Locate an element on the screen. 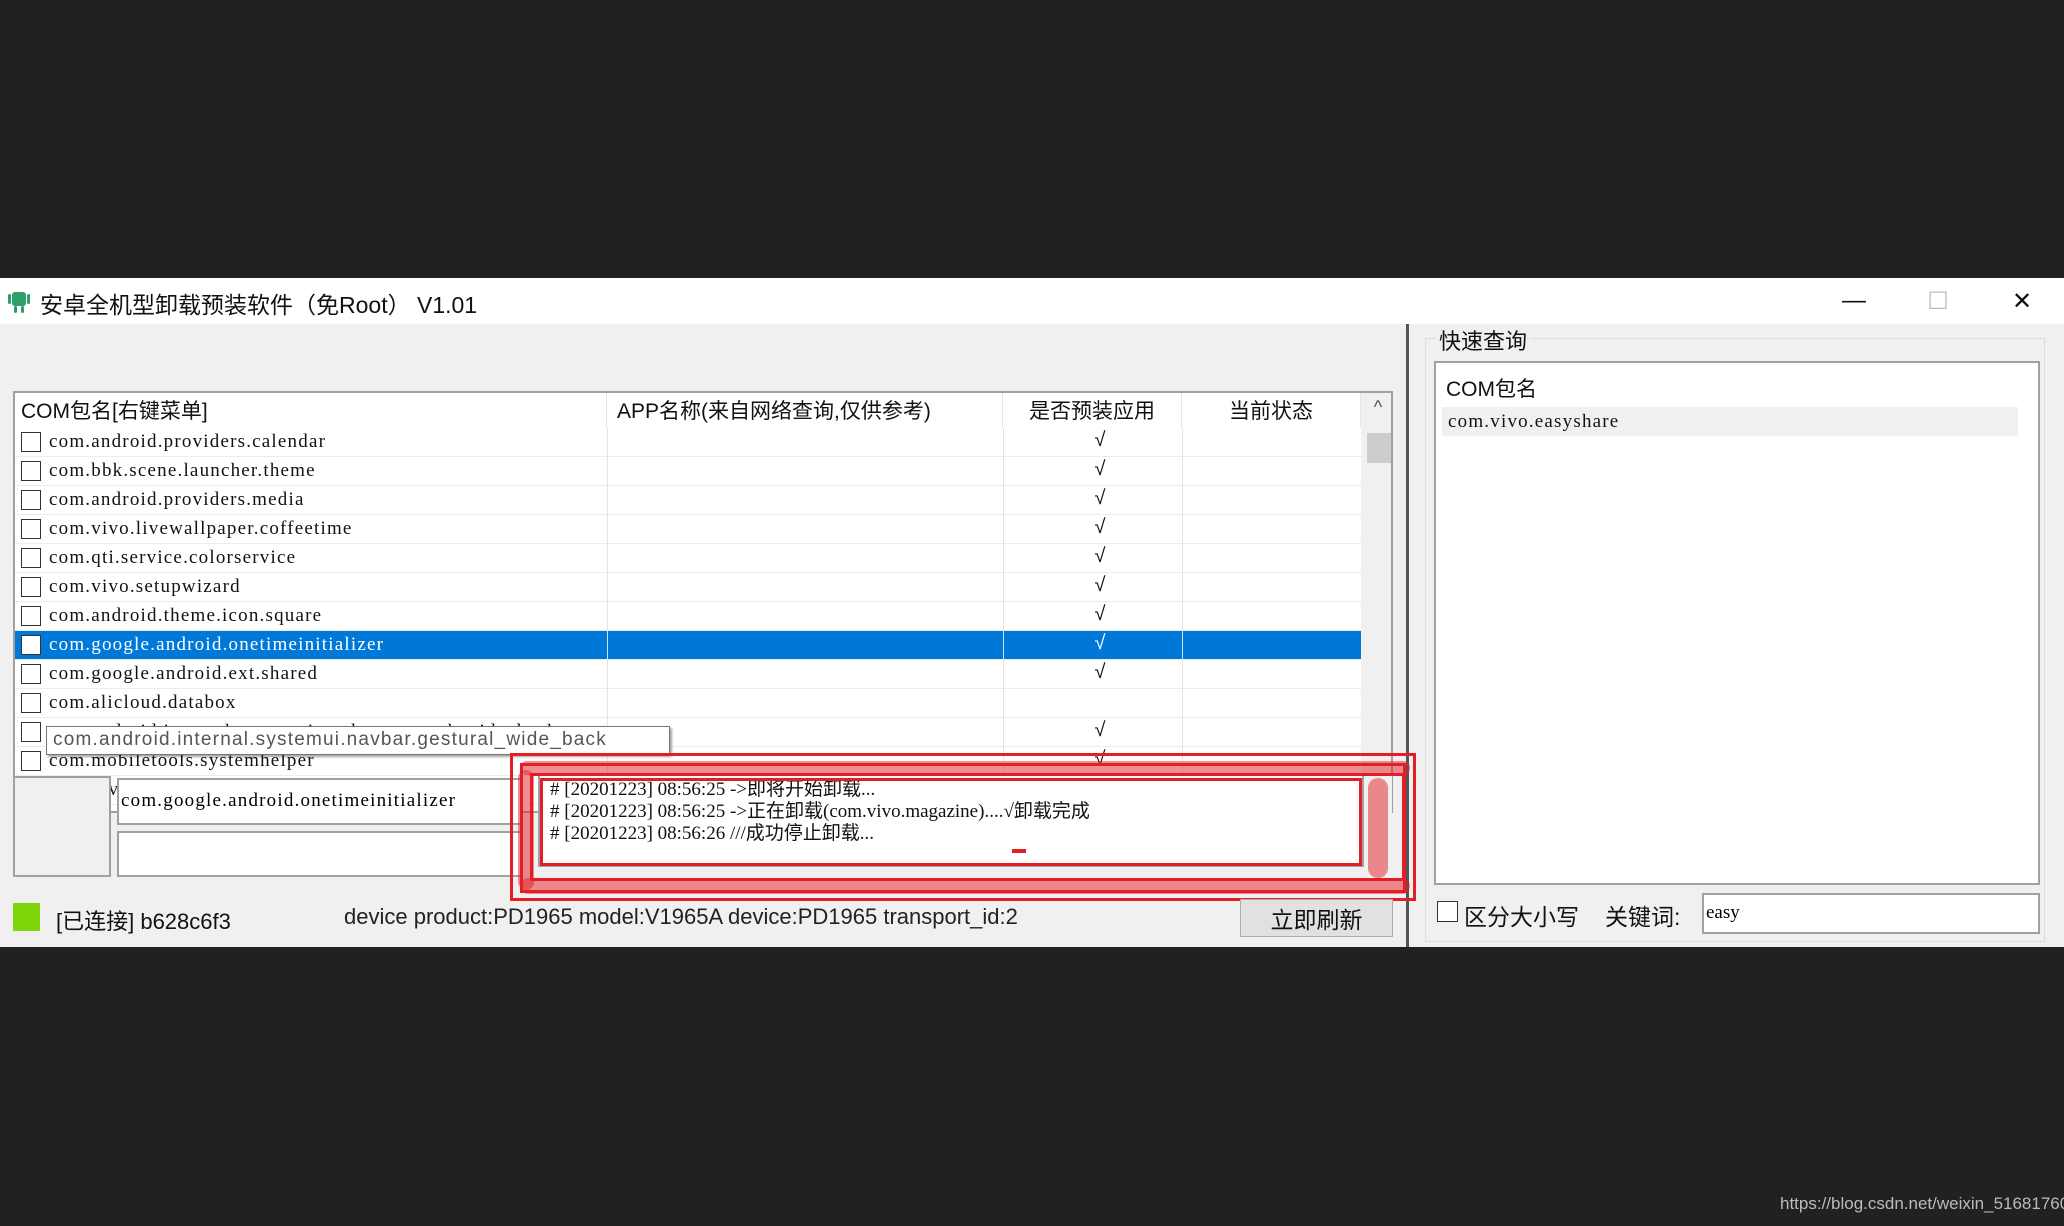  maximize-button: ☐ is located at coordinates (1938, 301).